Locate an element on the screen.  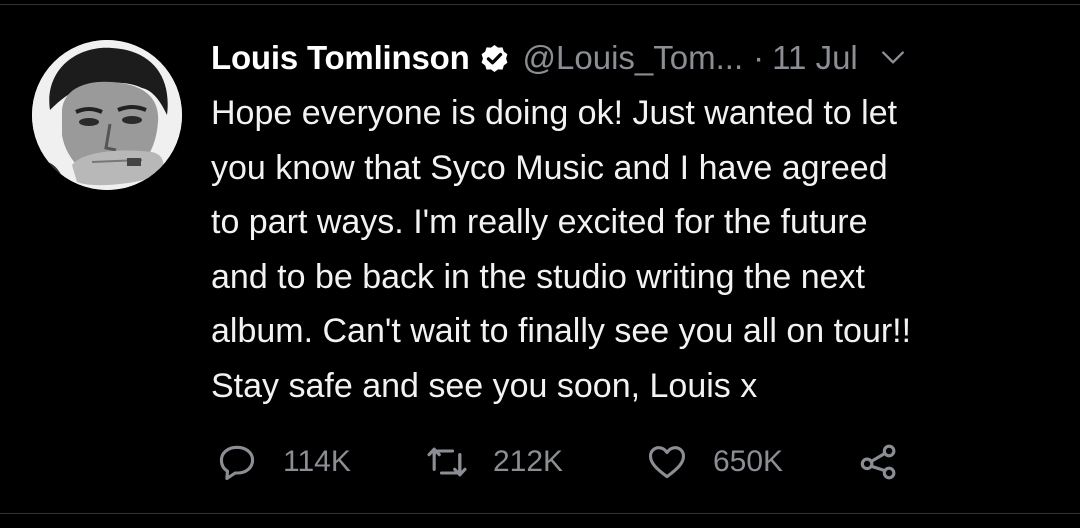
author-name: Louis Tomlinson is located at coordinates (340, 58).